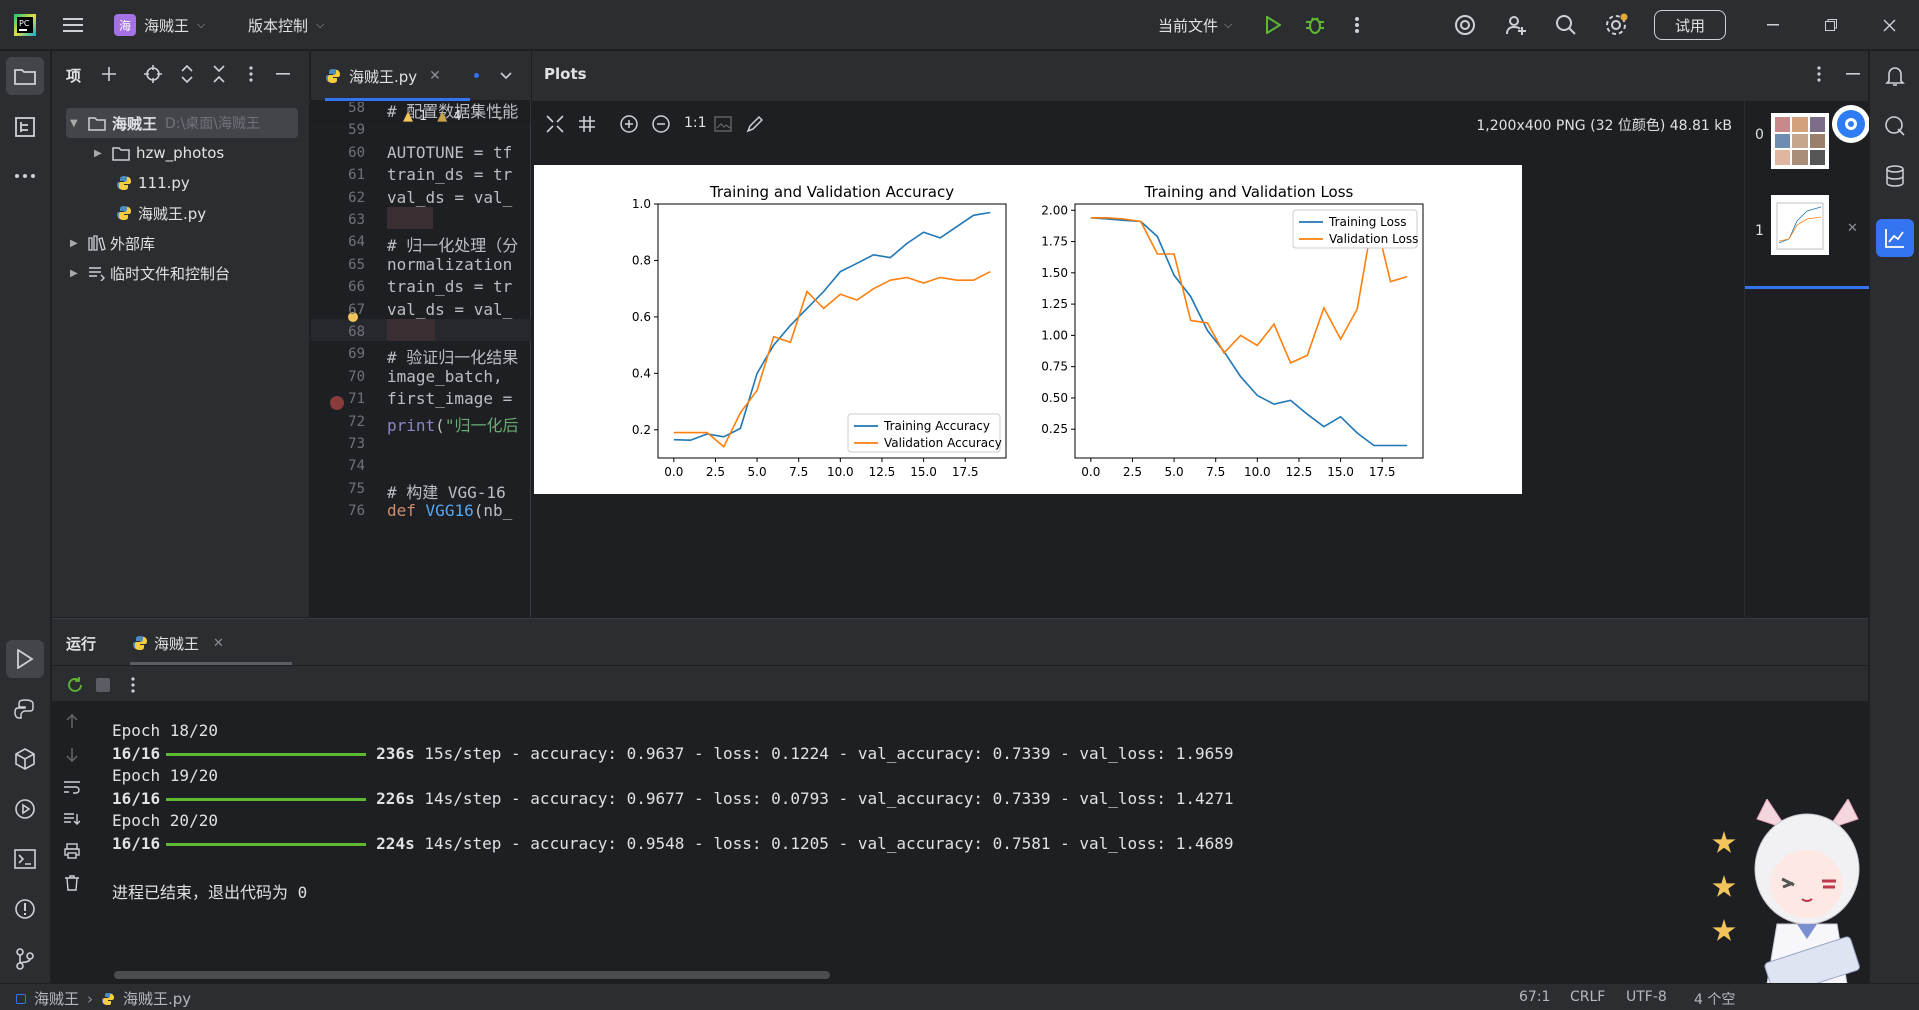 Image resolution: width=1919 pixels, height=1010 pixels. What do you see at coordinates (1851, 124) in the screenshot?
I see `translate-assistant-icon` at bounding box center [1851, 124].